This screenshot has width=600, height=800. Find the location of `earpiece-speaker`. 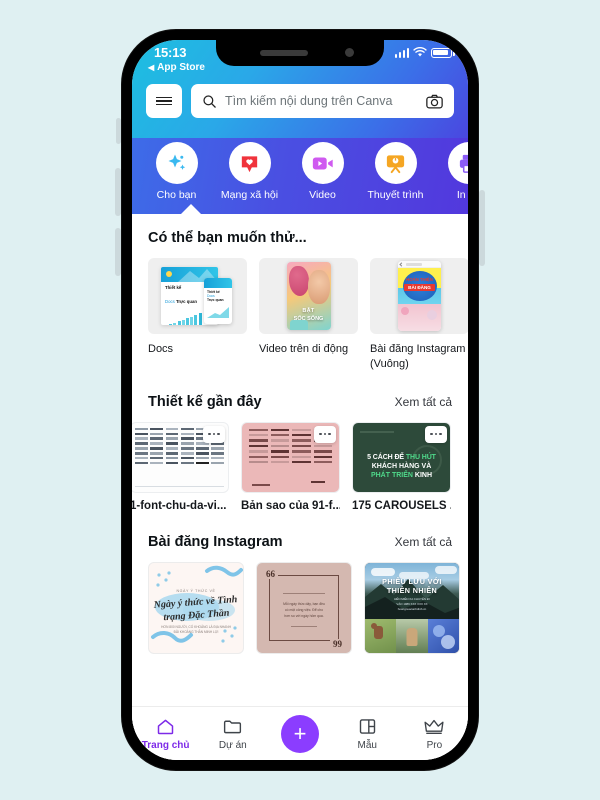

earpiece-speaker is located at coordinates (284, 53).